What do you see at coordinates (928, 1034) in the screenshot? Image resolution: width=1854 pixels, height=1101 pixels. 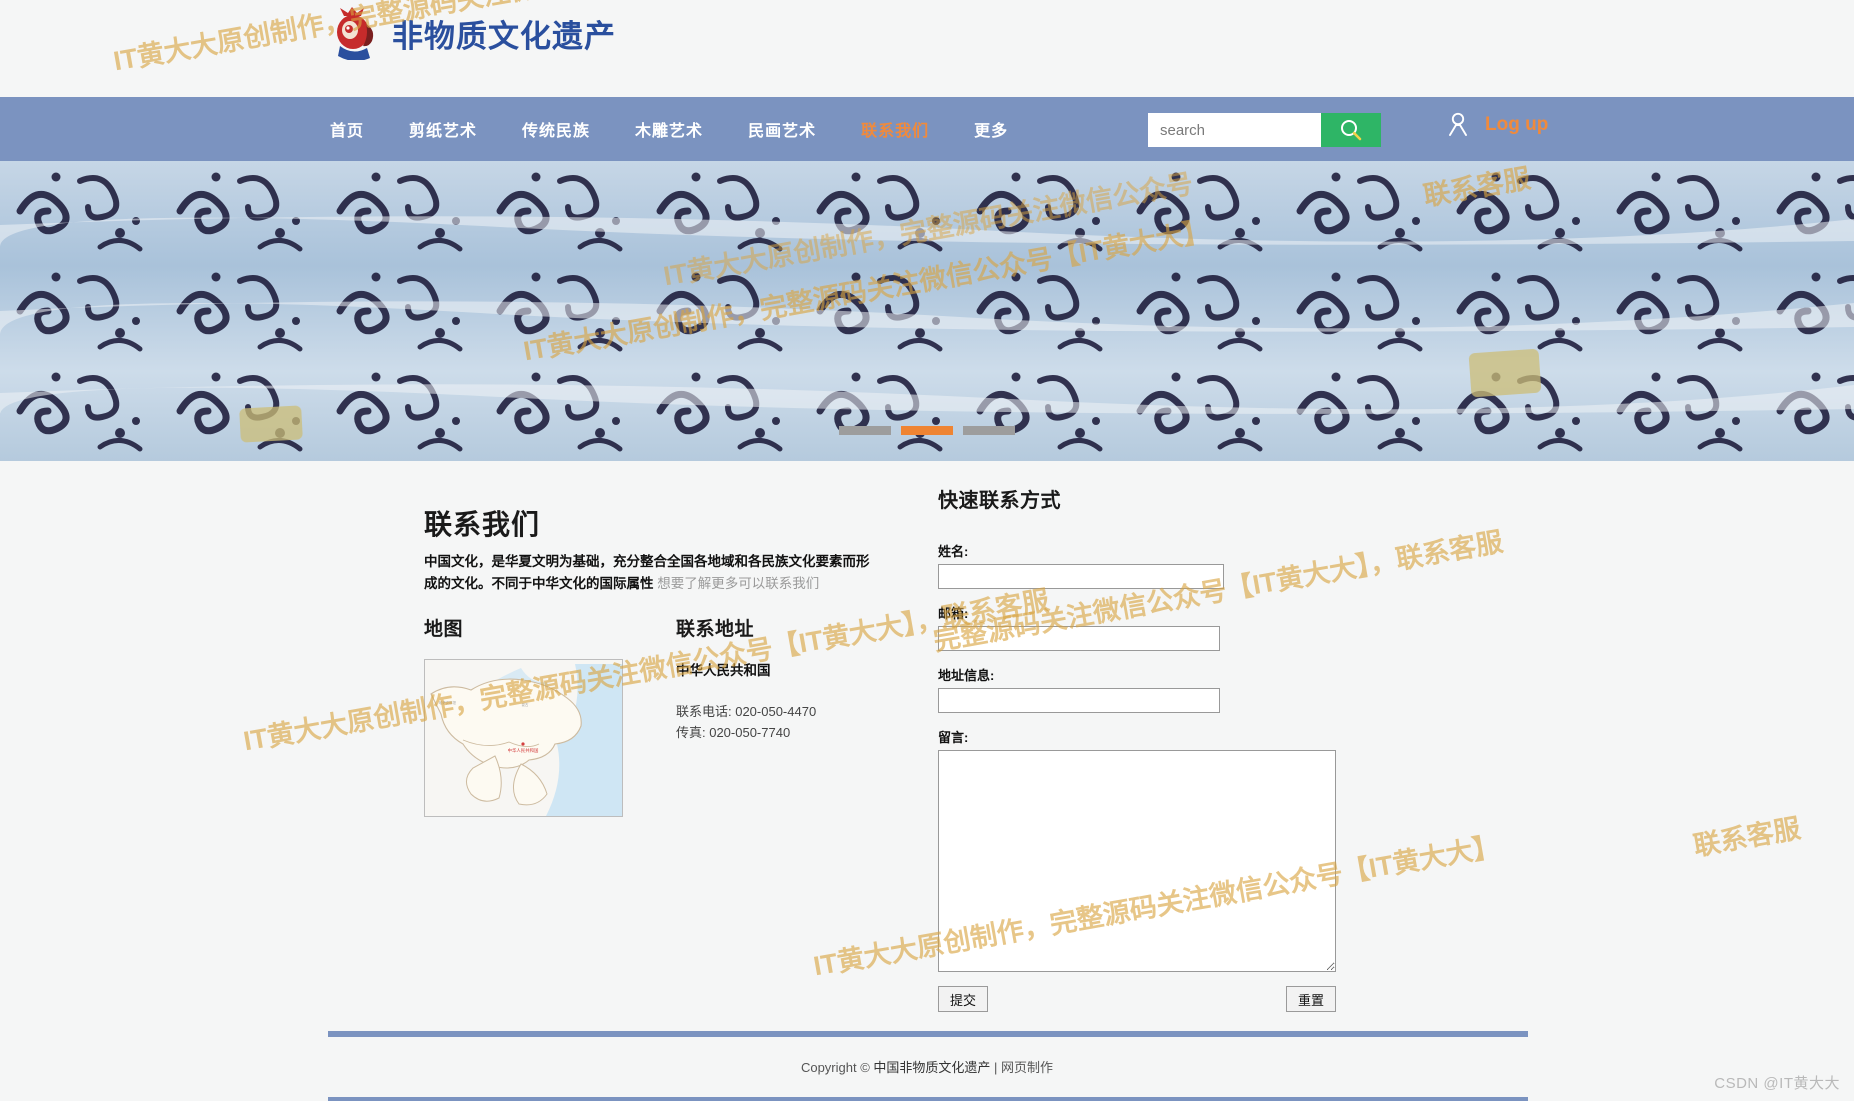 I see `footer-divider-top` at bounding box center [928, 1034].